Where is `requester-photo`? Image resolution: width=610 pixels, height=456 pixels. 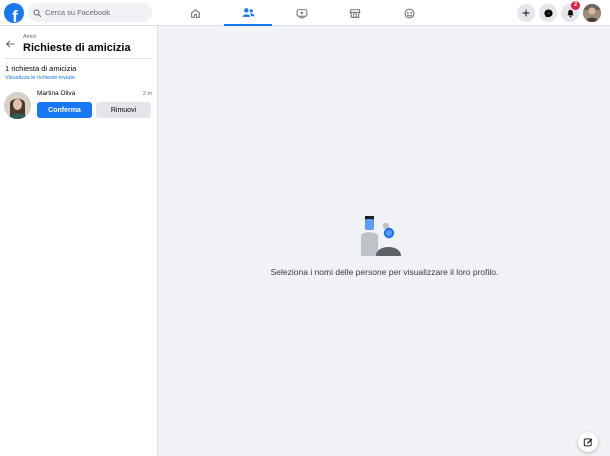 requester-photo is located at coordinates (17, 105).